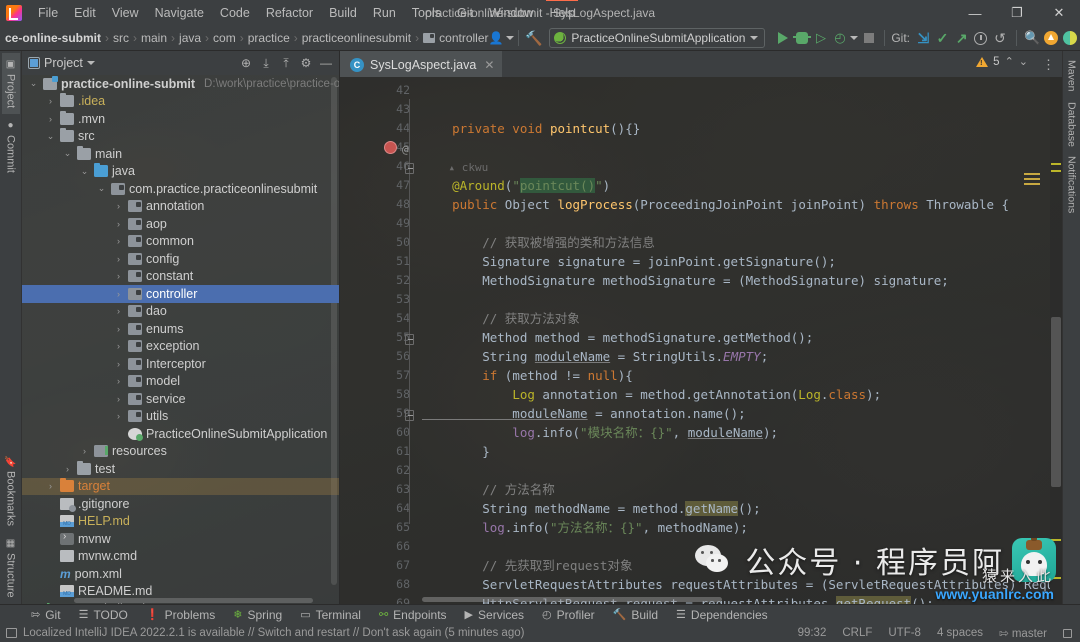 This screenshot has width=1080, height=642. I want to click on tree-node: ›PracticeOnlineSubmitApplication, so click(180, 434).